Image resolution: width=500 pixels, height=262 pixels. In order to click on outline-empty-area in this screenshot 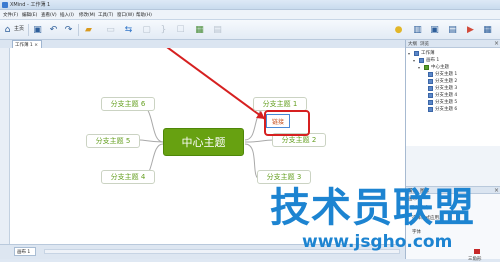, I will do `click(453, 166)`.